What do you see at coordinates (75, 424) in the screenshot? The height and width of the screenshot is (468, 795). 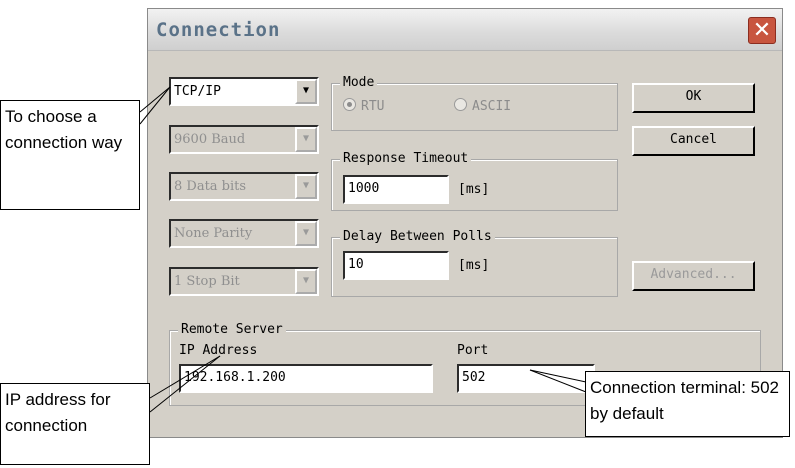 I see `annotation-ip-address: IP address for connection` at bounding box center [75, 424].